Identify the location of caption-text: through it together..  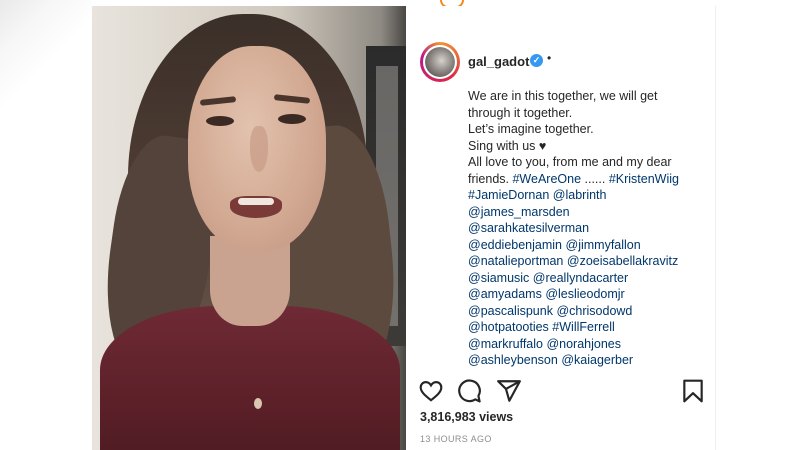
(520, 112).